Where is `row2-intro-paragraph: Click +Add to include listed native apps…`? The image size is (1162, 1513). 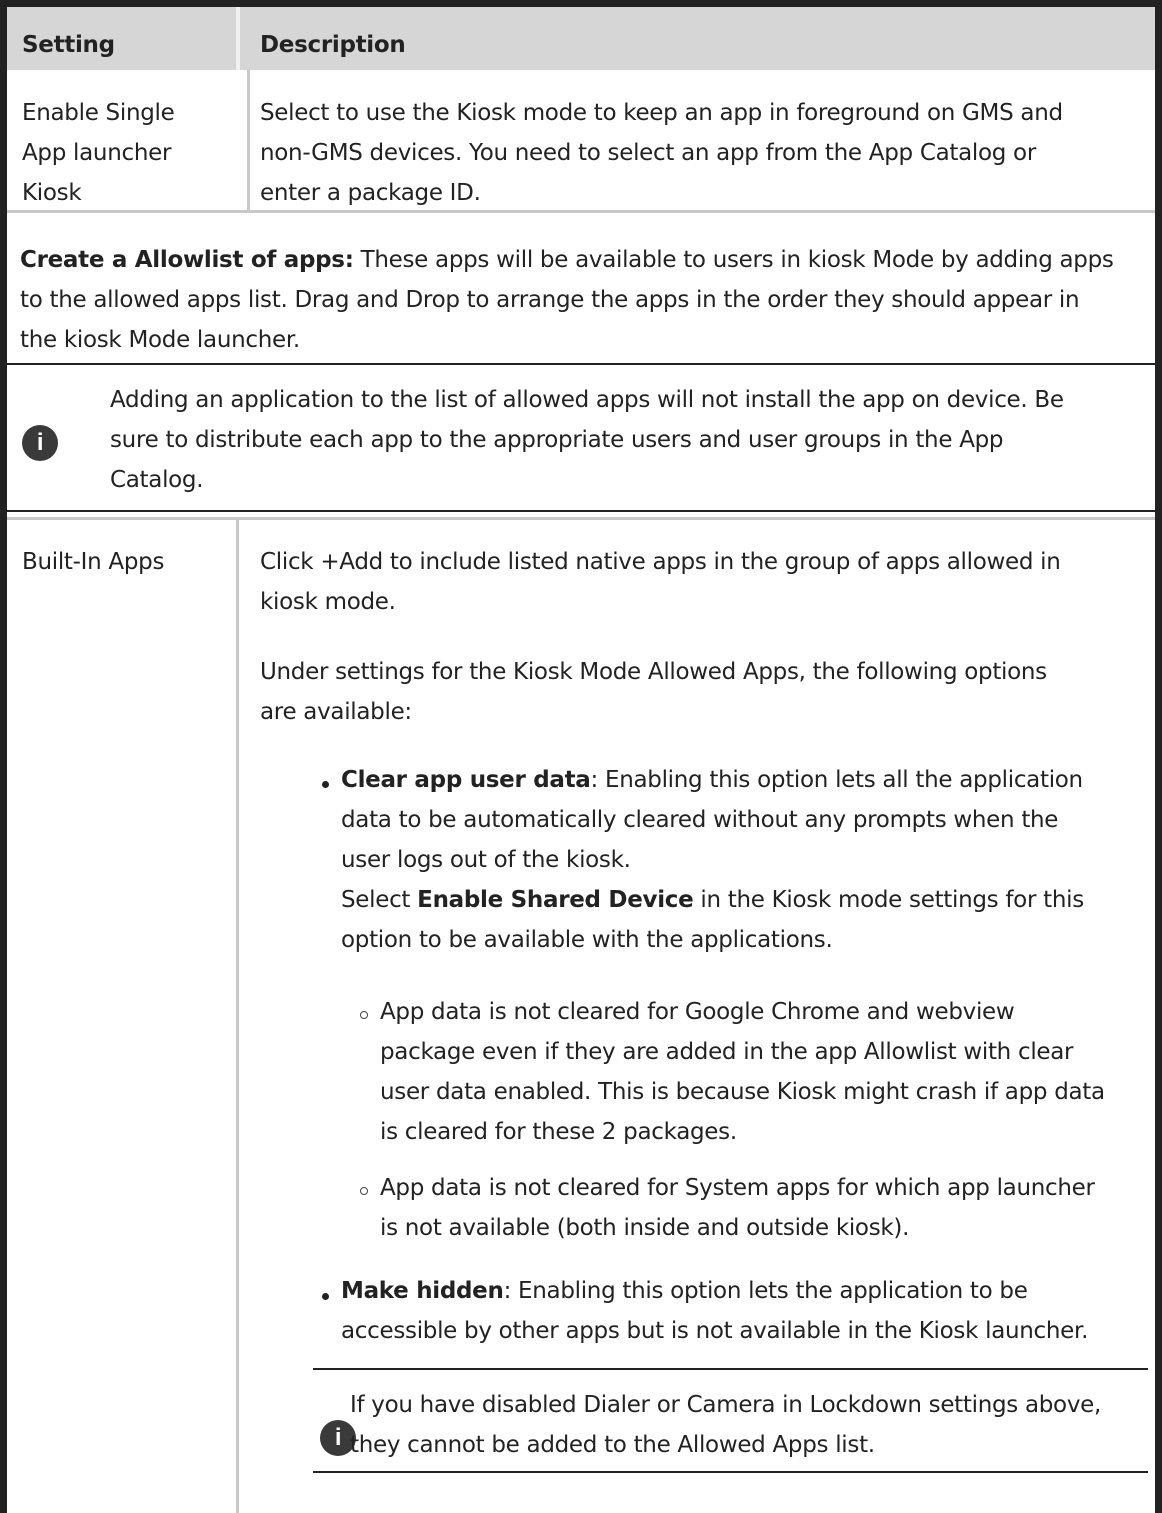
row2-intro-paragraph: Click +Add to include listed native apps… is located at coordinates (660, 582).